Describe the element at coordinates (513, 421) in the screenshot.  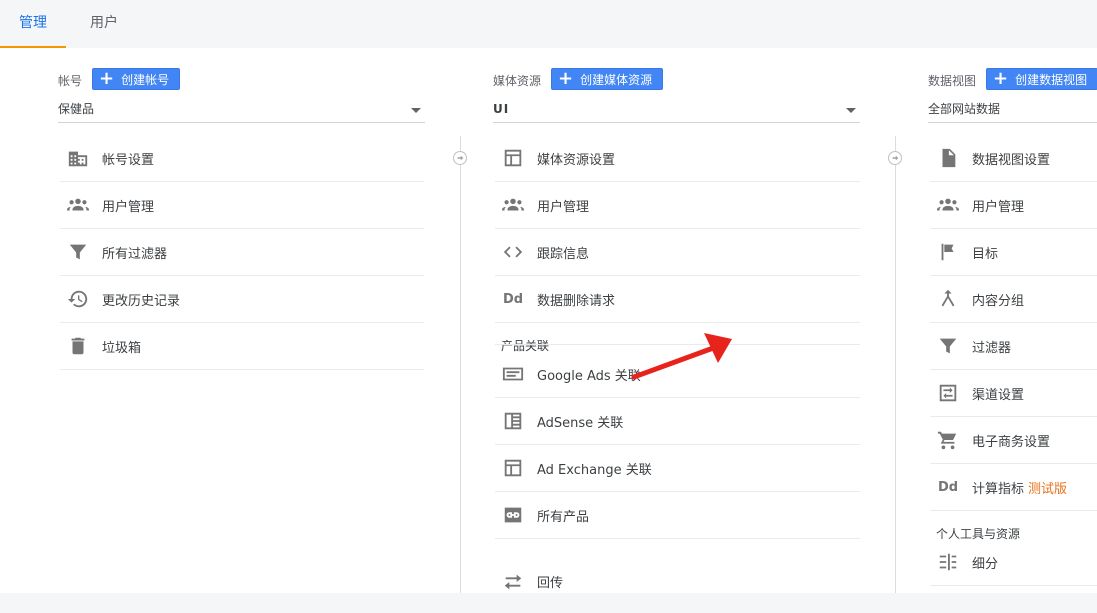
I see `adsense-icon` at that location.